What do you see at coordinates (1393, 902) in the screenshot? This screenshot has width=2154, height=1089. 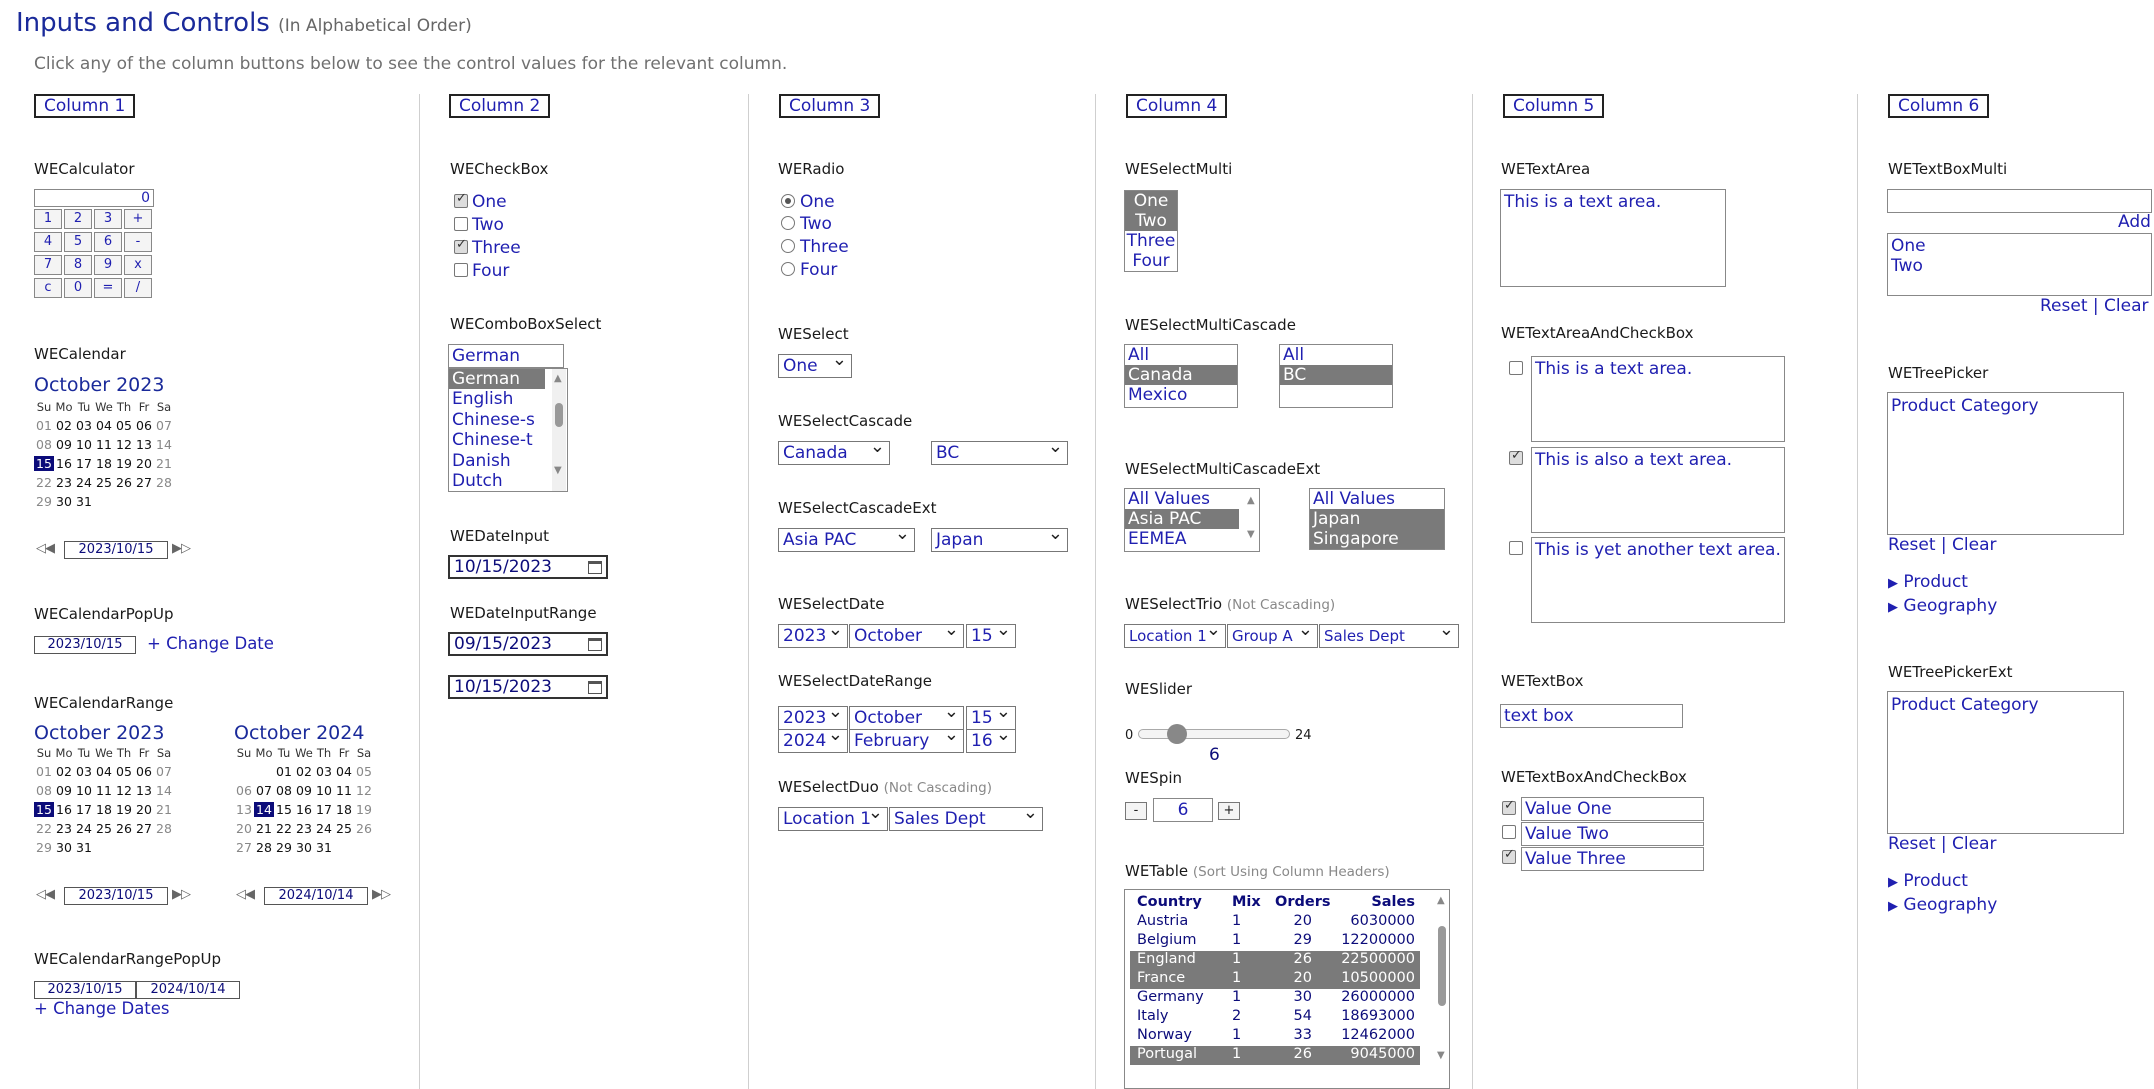 I see `column-header-sales: Sales` at bounding box center [1393, 902].